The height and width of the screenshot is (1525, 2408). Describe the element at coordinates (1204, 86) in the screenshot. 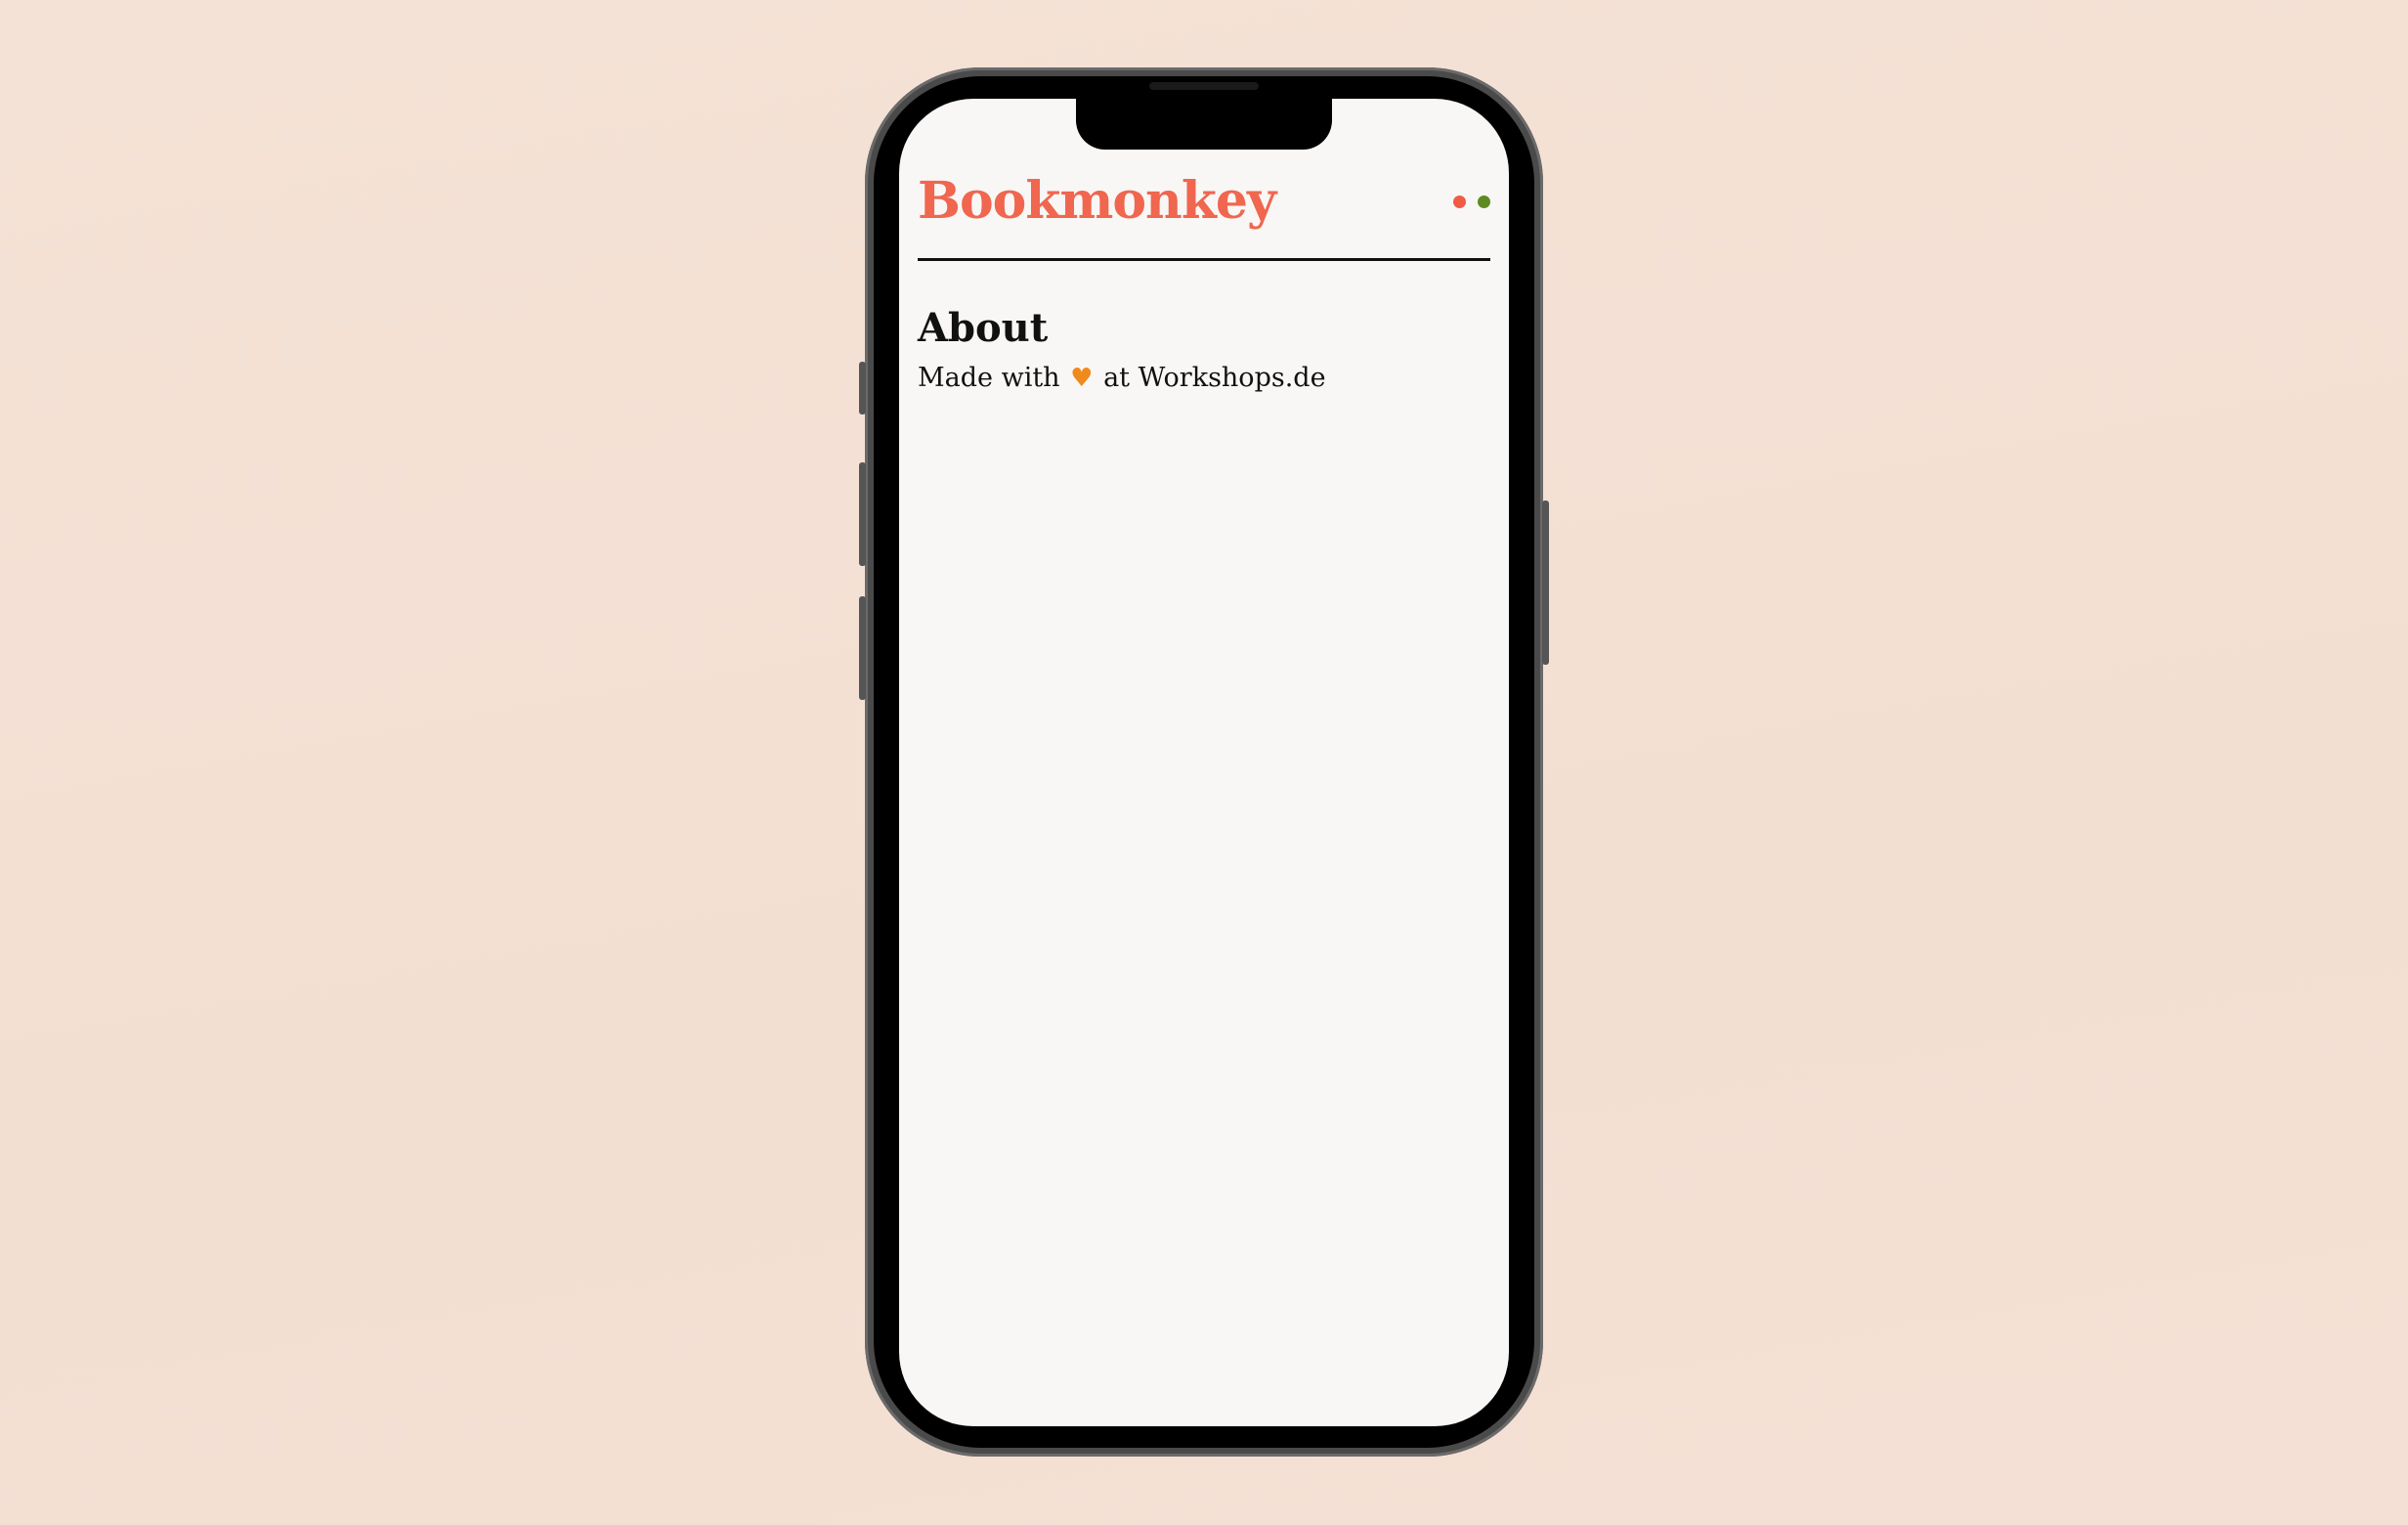

I see `phone-speaker` at that location.